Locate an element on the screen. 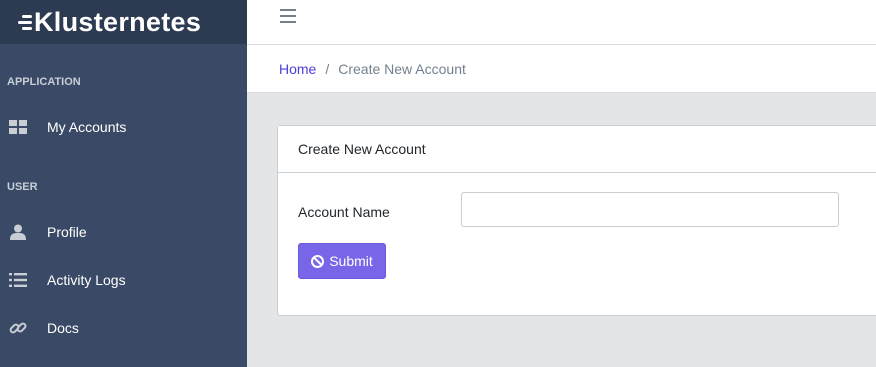  breadcrumb: Home / Create New Account is located at coordinates (561, 69).